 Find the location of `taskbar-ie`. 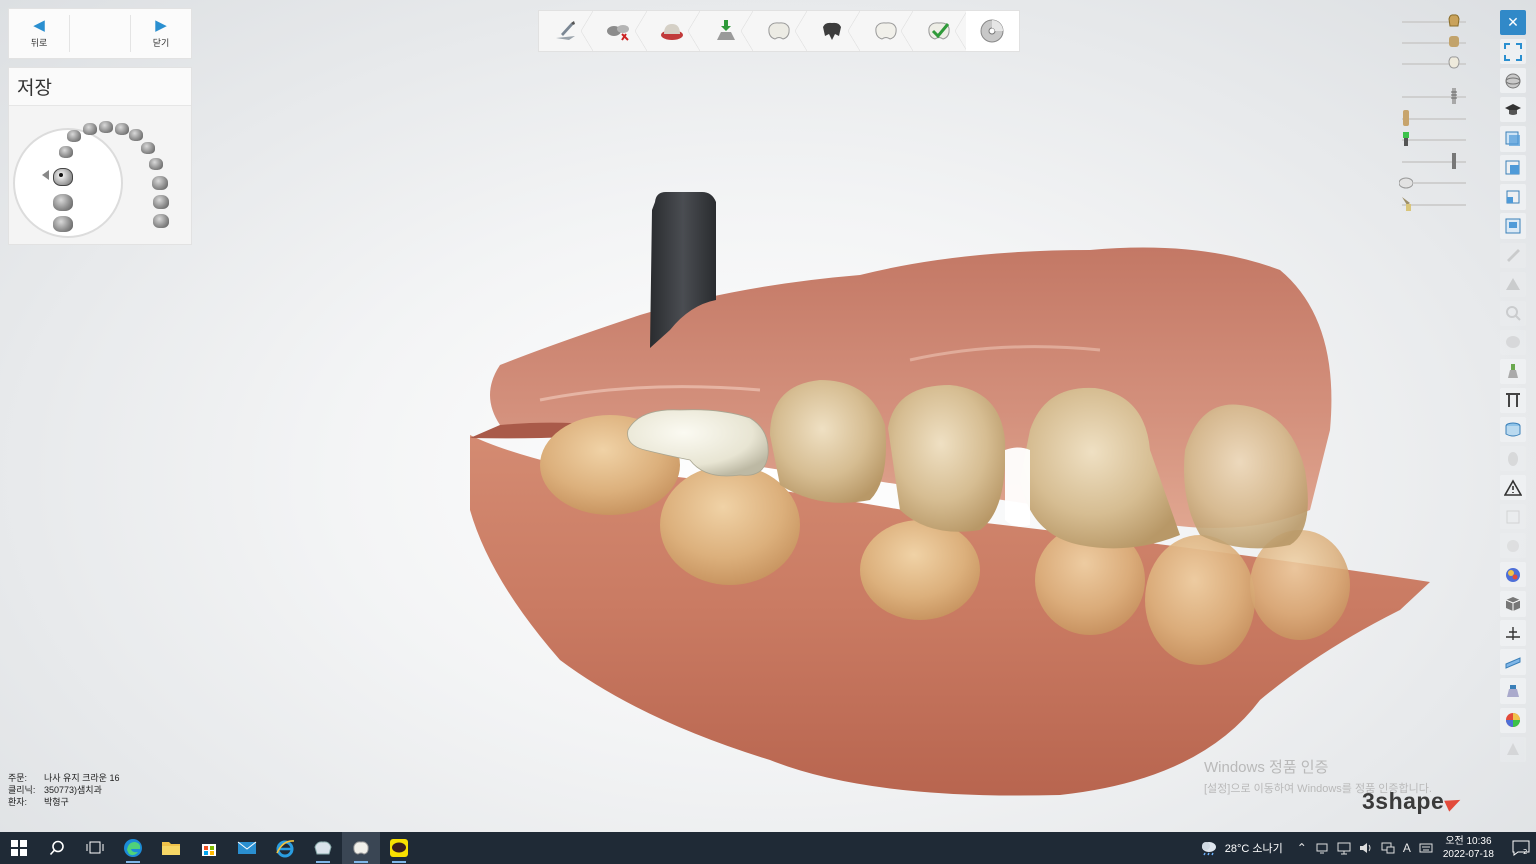

taskbar-ie is located at coordinates (285, 848).